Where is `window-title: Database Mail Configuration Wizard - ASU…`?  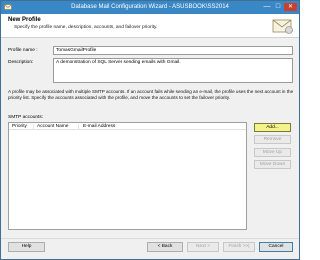 window-title: Database Mail Configuration Wizard - ASU… is located at coordinates (150, 7).